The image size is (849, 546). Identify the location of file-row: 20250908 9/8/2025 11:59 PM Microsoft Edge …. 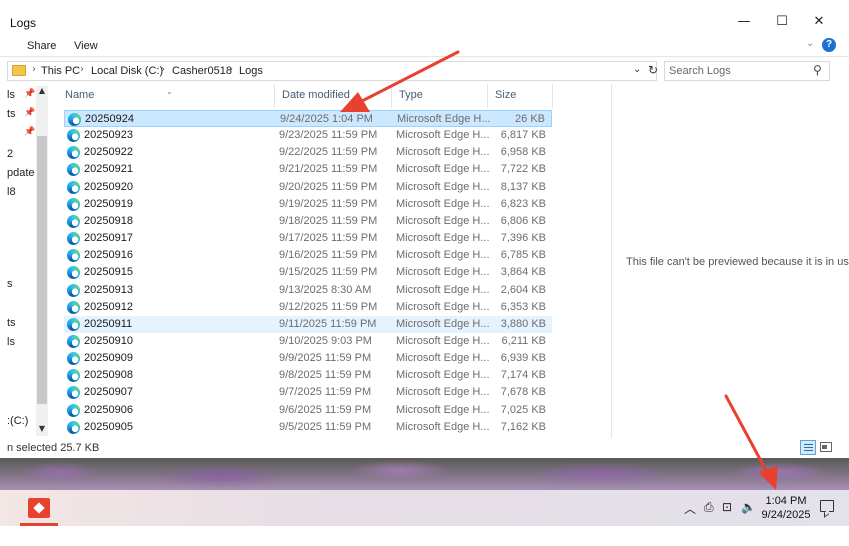
(308, 375).